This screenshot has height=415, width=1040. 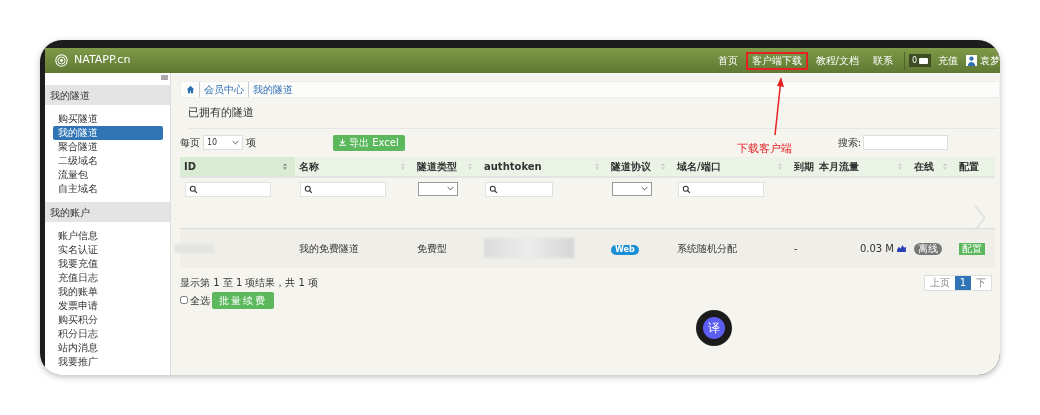 I want to click on column-header: 名称, so click(x=354, y=166).